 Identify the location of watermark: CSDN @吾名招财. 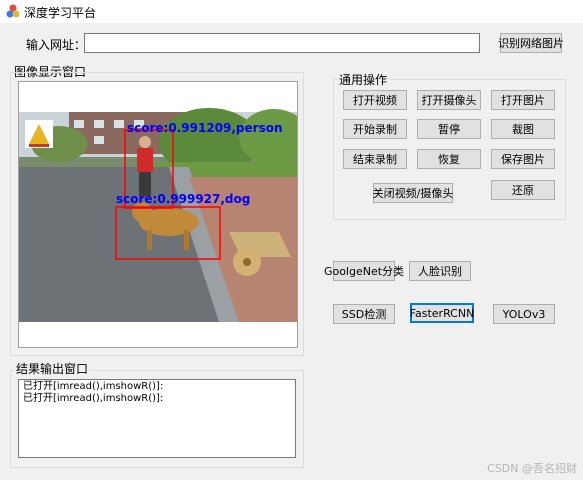
(532, 468).